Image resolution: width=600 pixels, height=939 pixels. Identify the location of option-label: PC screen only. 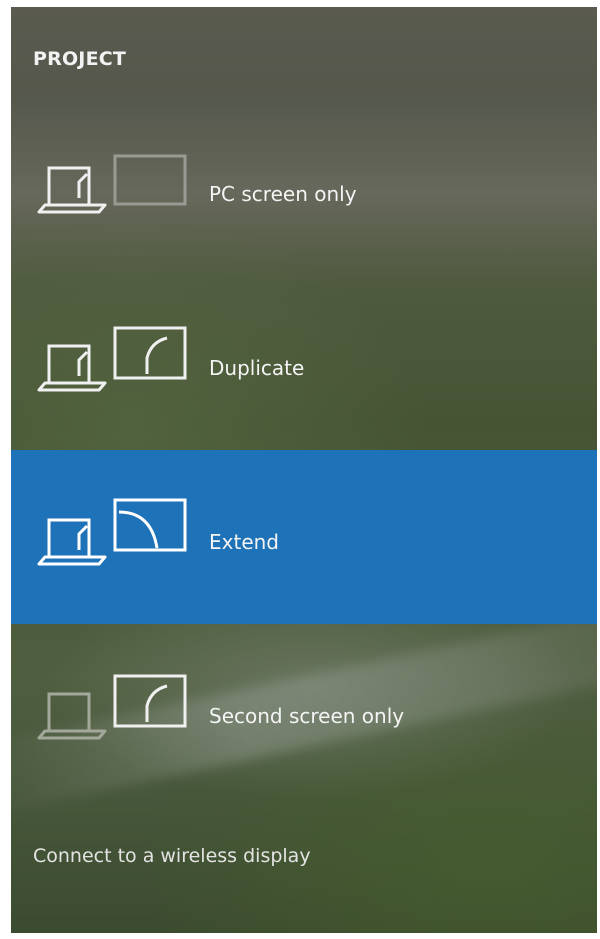
(283, 194).